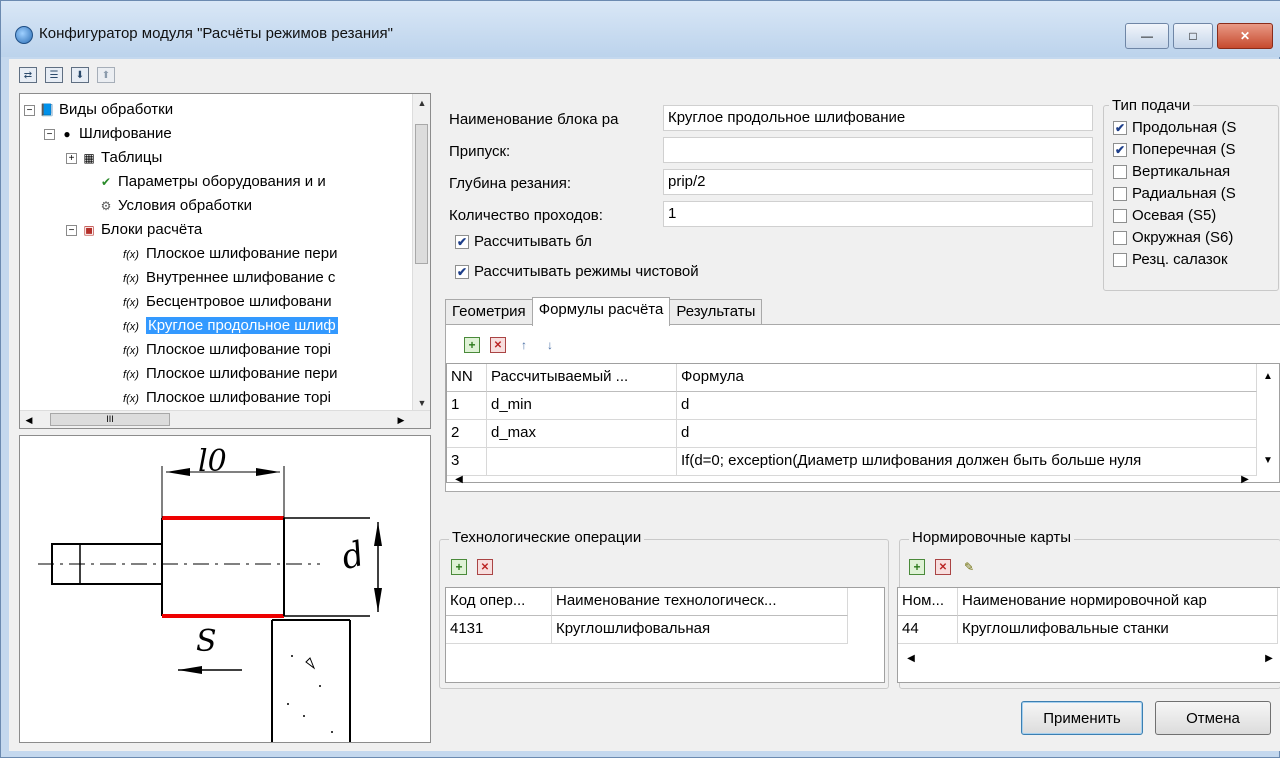 Image resolution: width=1280 pixels, height=758 pixels. Describe the element at coordinates (67, 134) in the screenshot. I see `globe-icon: ●` at that location.